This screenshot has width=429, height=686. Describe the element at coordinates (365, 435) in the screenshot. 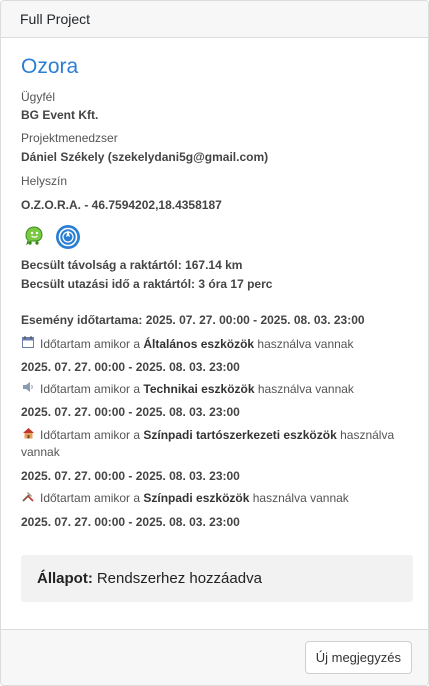

I see `usage-suffix: használva` at that location.